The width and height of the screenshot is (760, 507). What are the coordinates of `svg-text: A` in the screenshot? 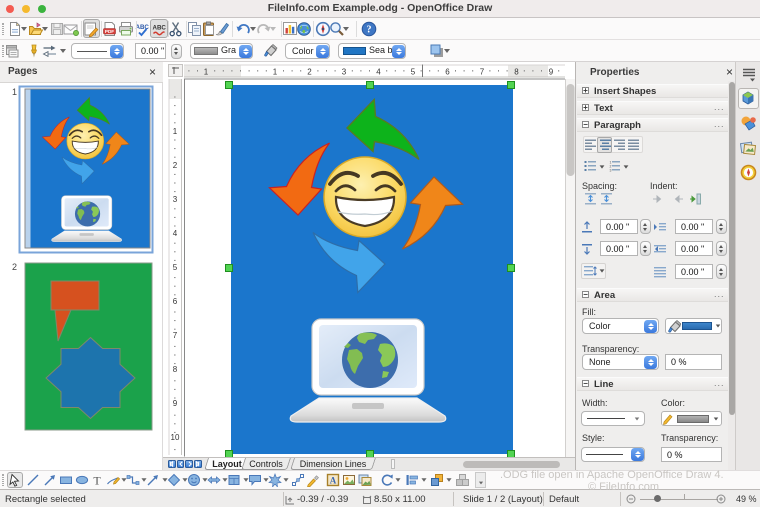 It's located at (333, 481).